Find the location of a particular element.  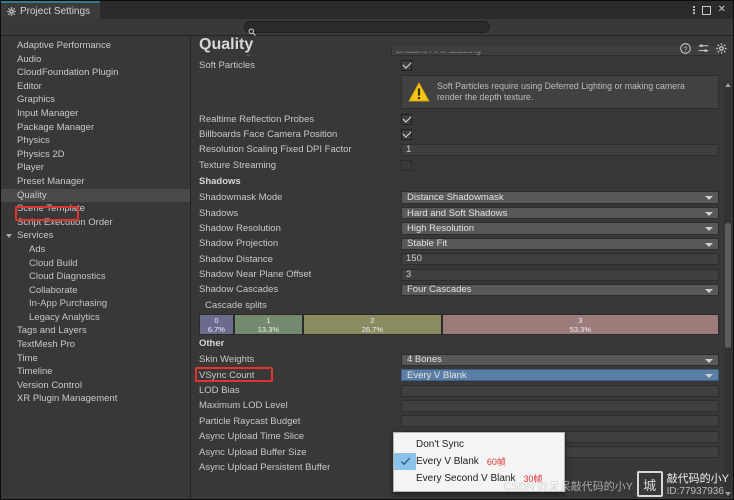

billboards-face-camera-position-checkbox is located at coordinates (406, 134).